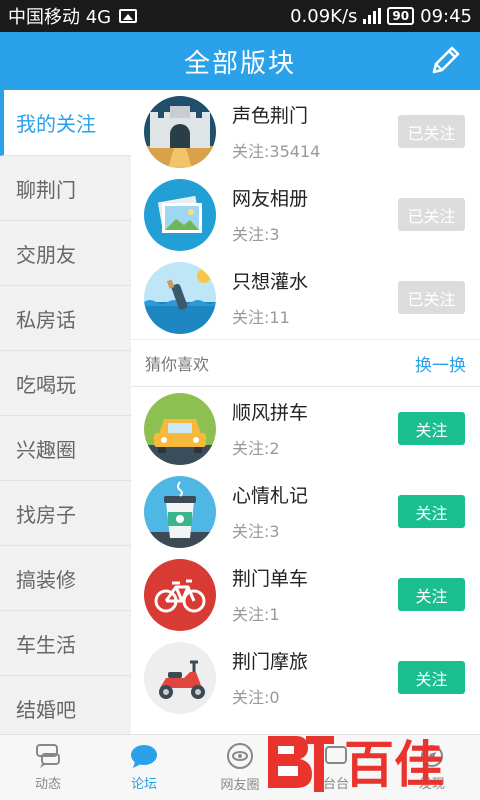  What do you see at coordinates (143, 784) in the screenshot?
I see `tab-label: 论坛` at bounding box center [143, 784].